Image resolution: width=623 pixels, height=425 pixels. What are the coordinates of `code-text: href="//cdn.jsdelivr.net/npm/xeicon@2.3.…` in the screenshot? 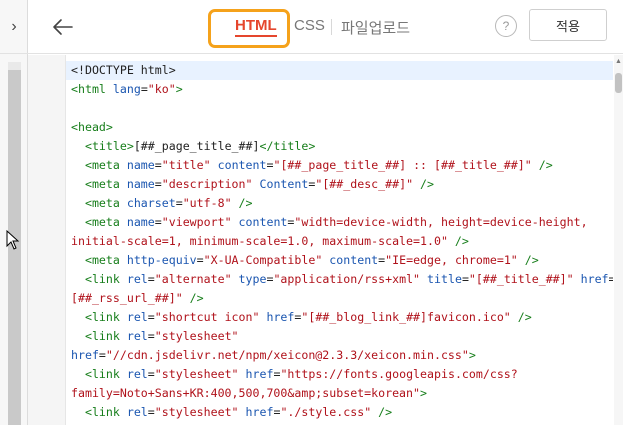 It's located at (273, 355).